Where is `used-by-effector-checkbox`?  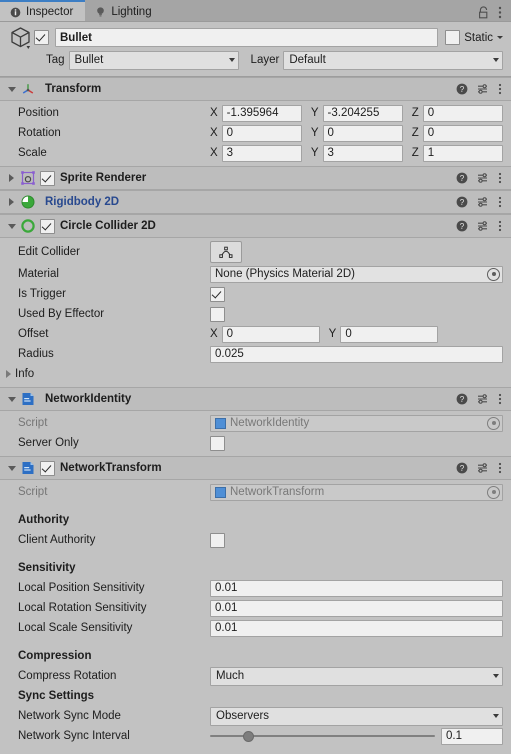
used-by-effector-checkbox is located at coordinates (217, 314).